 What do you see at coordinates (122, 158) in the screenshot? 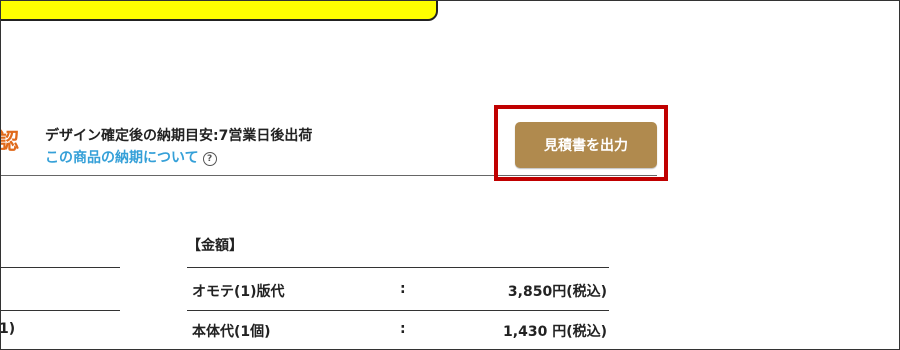
I see `delivery-info-link-label: この商品の納期について` at bounding box center [122, 158].